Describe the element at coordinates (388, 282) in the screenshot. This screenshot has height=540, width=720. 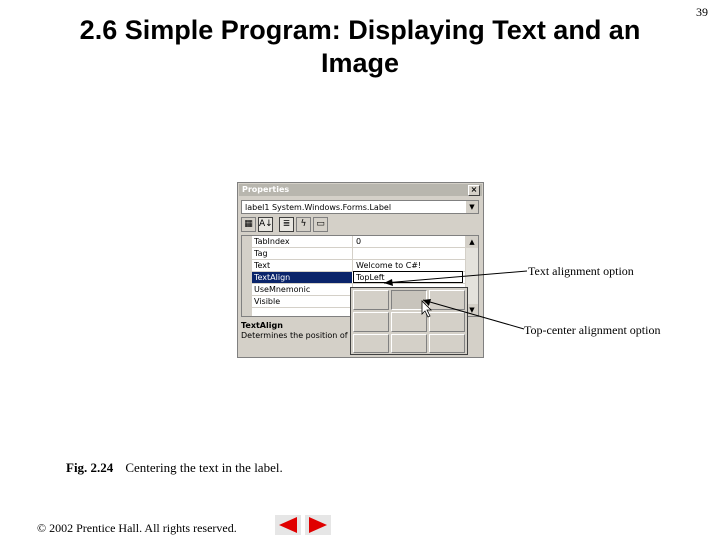
I see `text-alignment-arrowhead` at that location.